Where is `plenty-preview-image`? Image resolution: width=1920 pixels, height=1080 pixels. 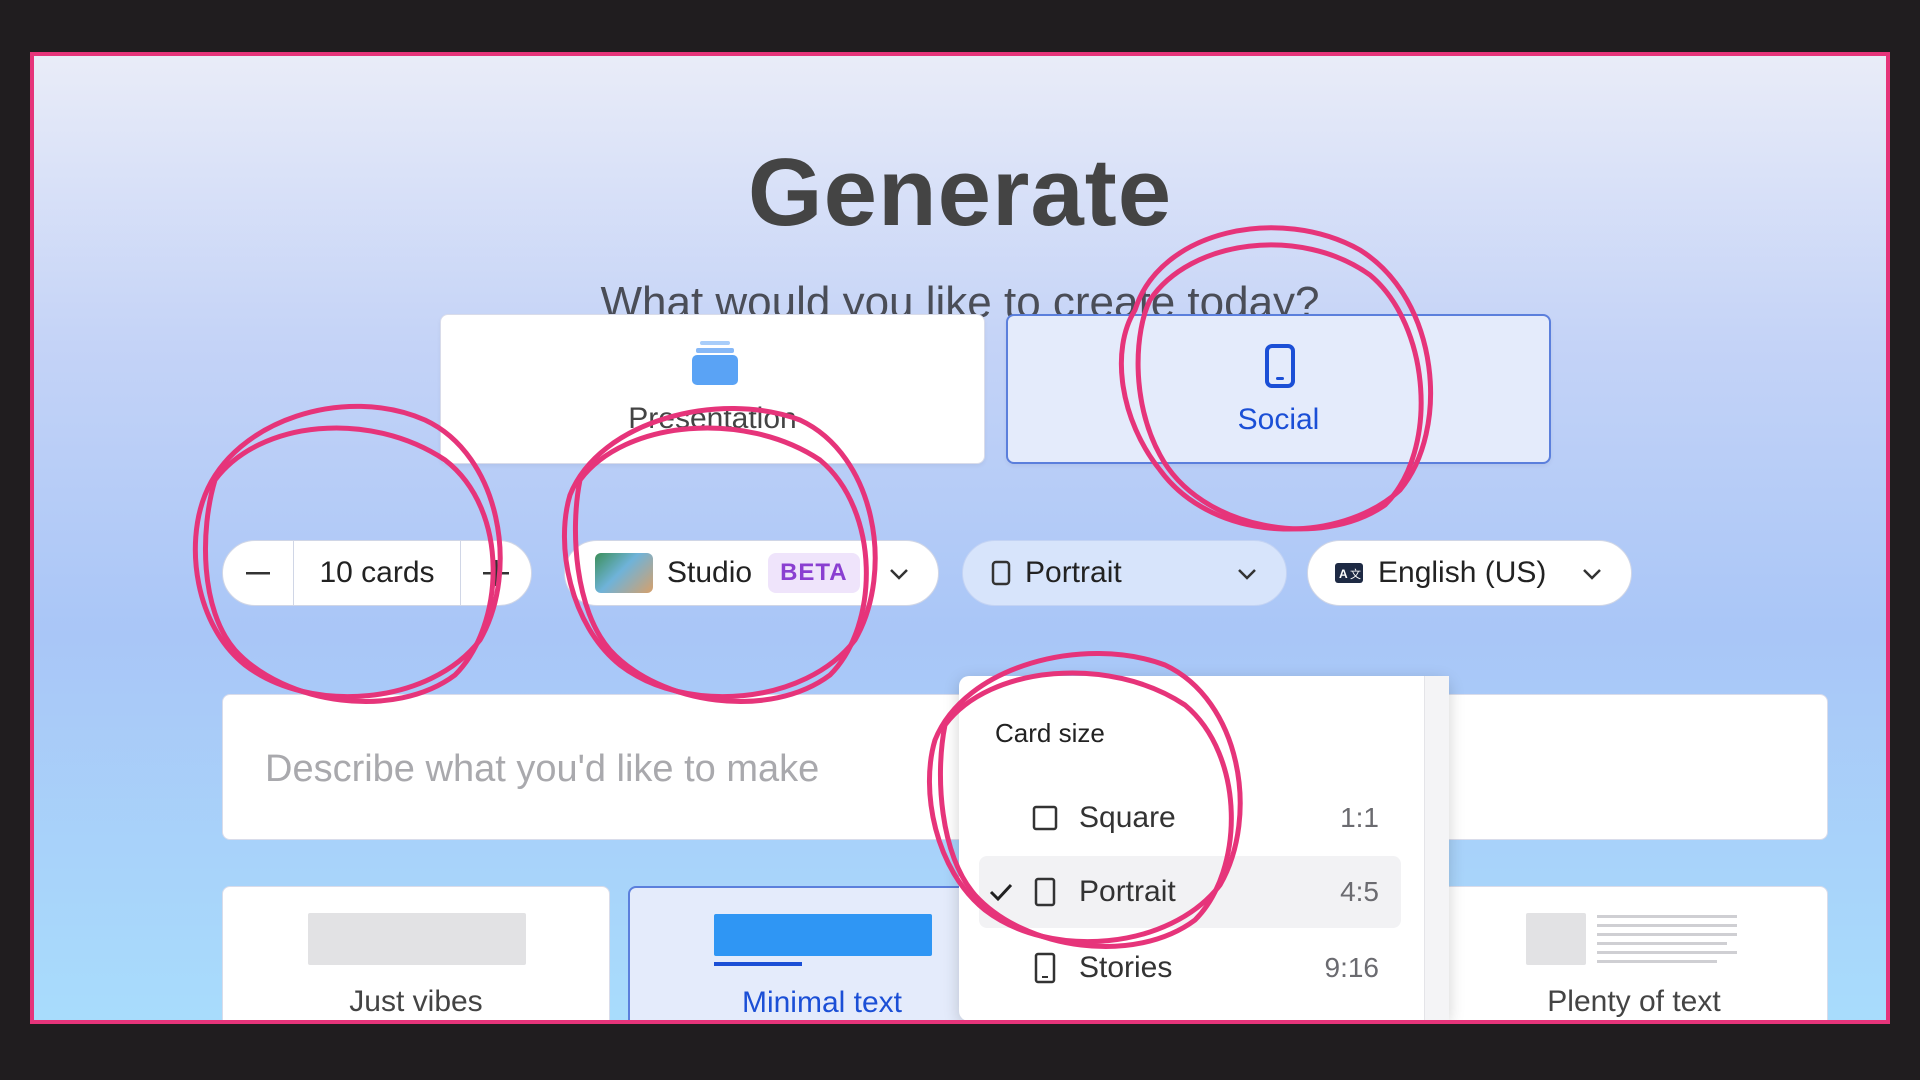
plenty-preview-image is located at coordinates (1556, 939).